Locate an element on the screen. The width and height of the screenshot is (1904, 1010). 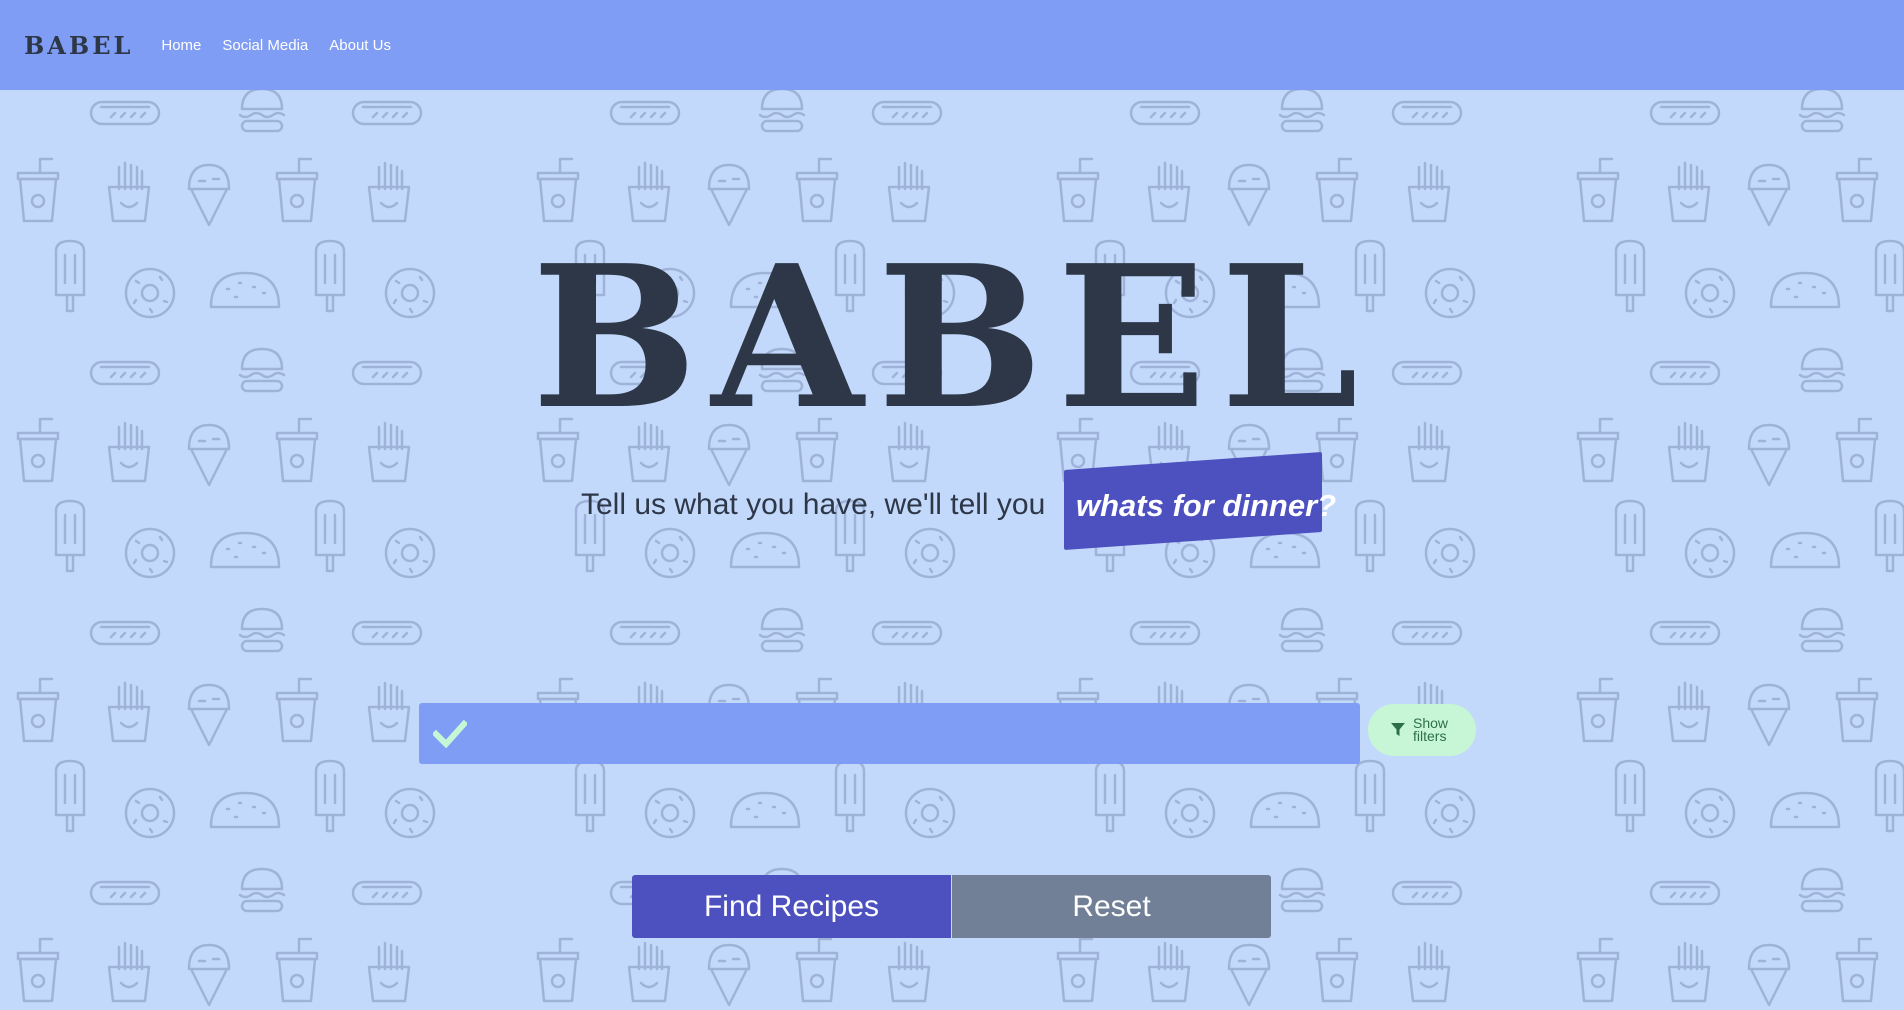
top-navbar: BABEL Home Social Media About Us is located at coordinates (952, 45).